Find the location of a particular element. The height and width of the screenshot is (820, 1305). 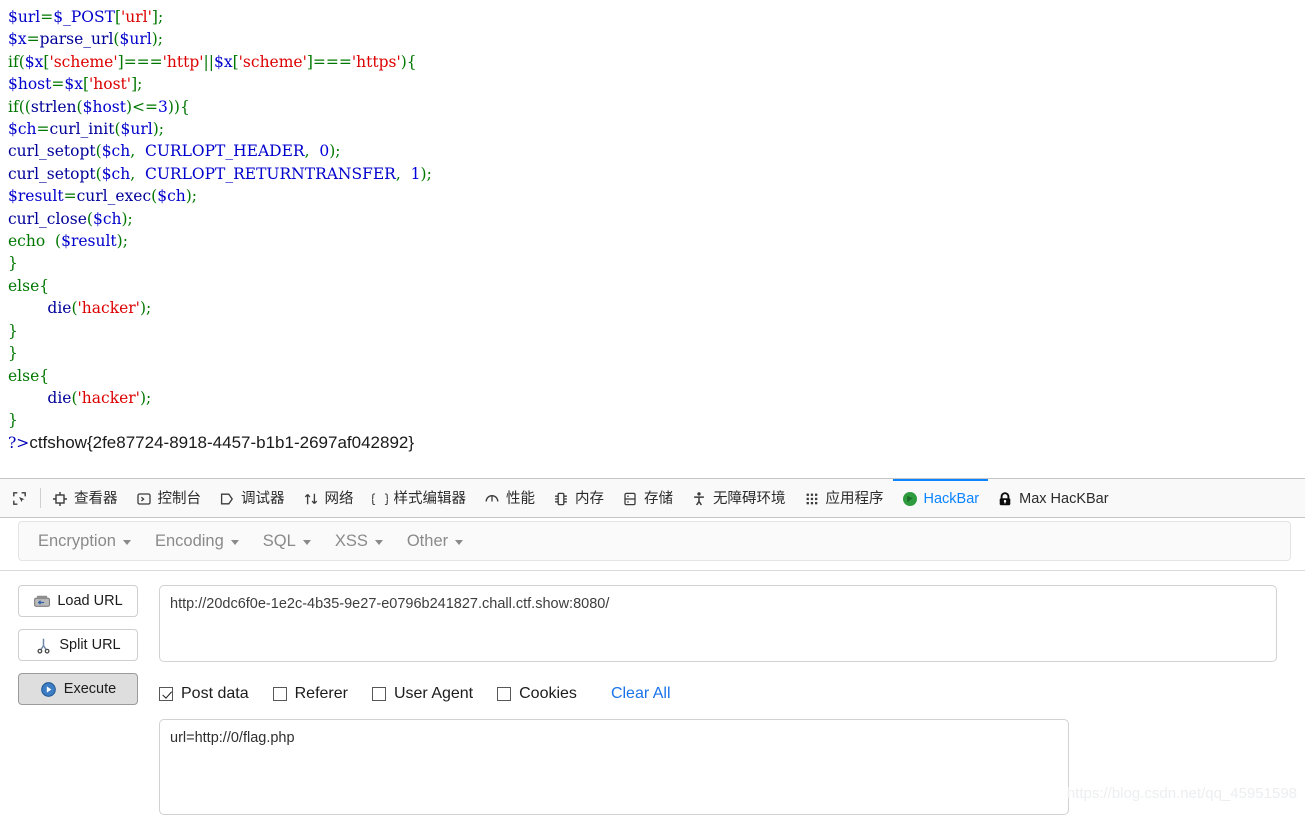

menu-other: Other is located at coordinates (437, 541).